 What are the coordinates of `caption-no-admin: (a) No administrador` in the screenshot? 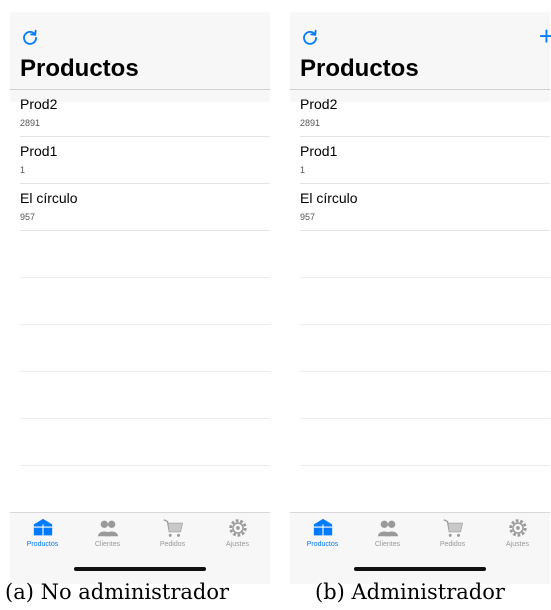 It's located at (117, 592).